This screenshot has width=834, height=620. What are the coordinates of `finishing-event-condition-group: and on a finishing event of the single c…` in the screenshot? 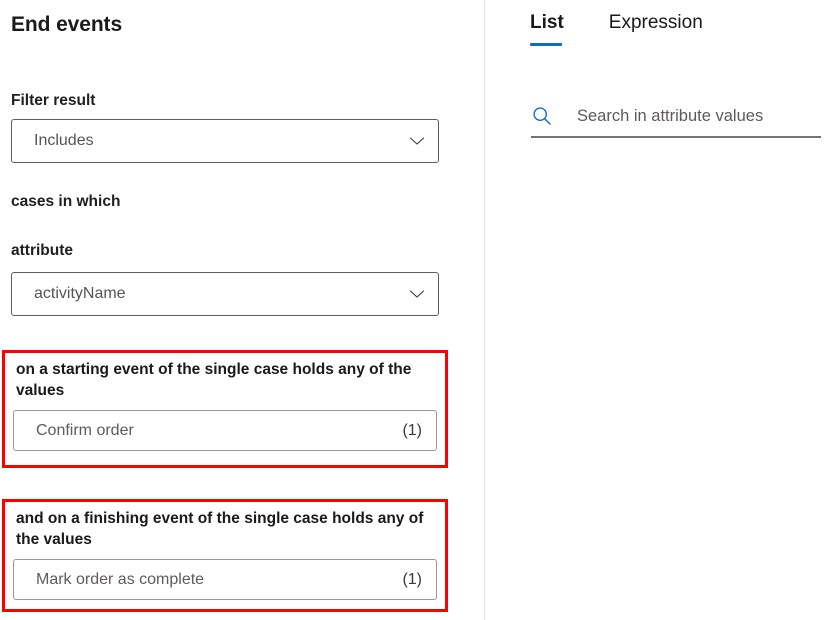 It's located at (225, 555).